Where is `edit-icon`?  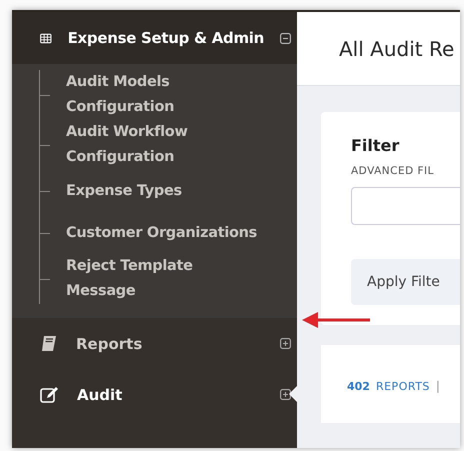
edit-icon is located at coordinates (49, 395).